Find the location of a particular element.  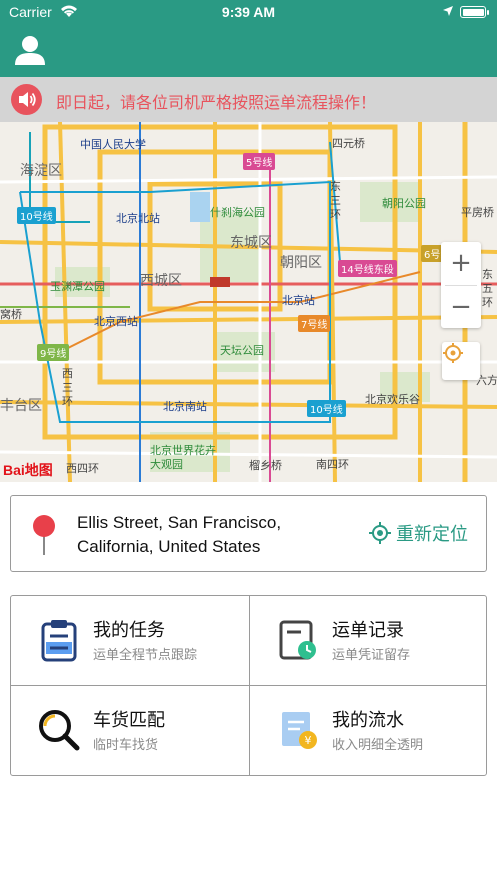

map-label: 玉渊潭公园 is located at coordinates (77, 286).